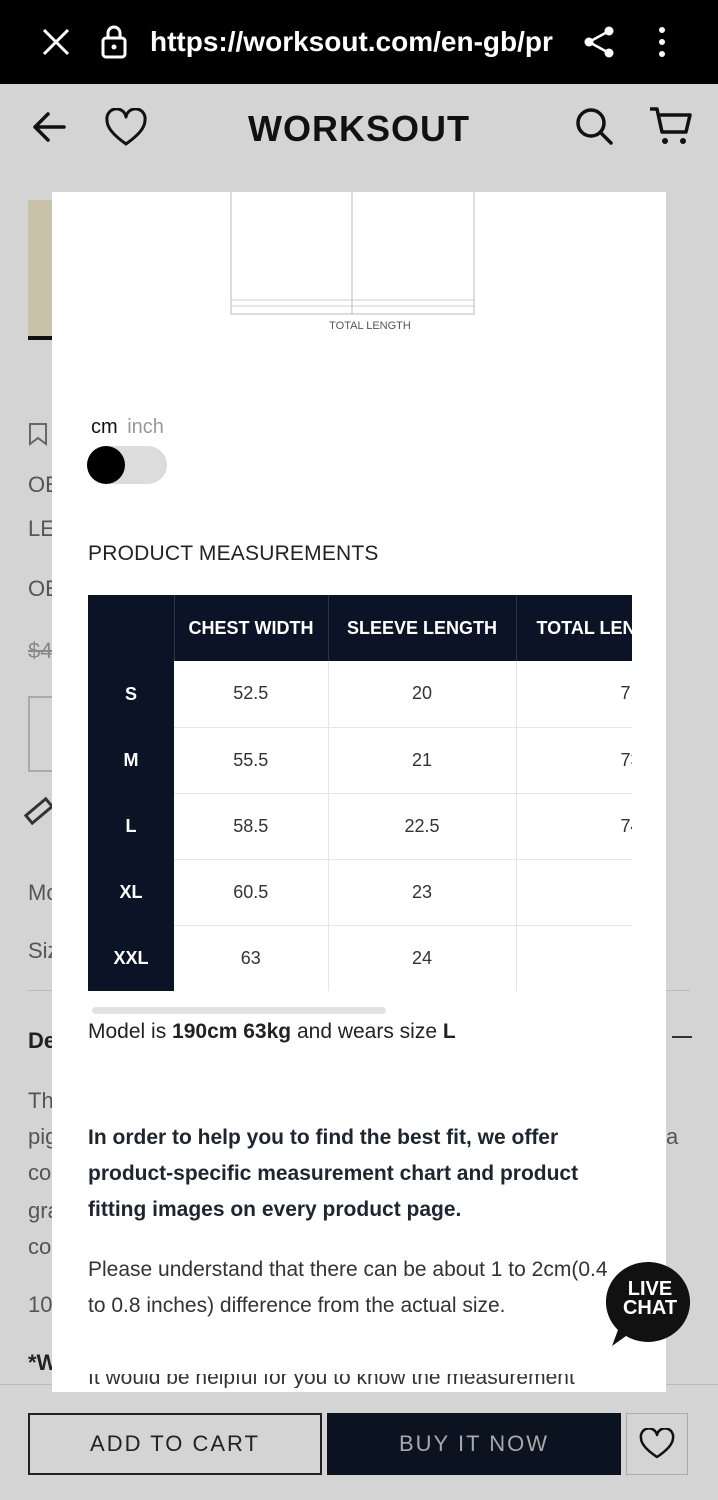  What do you see at coordinates (422, 826) in the screenshot?
I see `table-cell: 22.5` at bounding box center [422, 826].